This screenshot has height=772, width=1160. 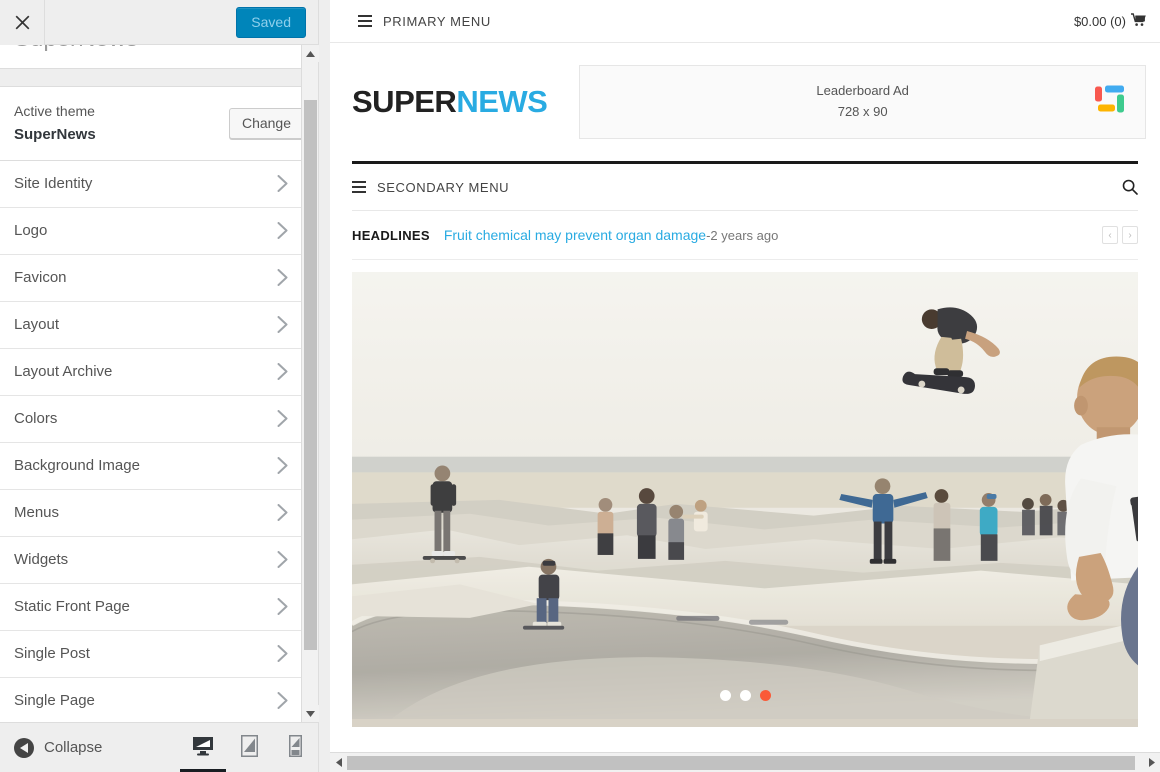 I want to click on pane-gap, so click(x=159, y=78).